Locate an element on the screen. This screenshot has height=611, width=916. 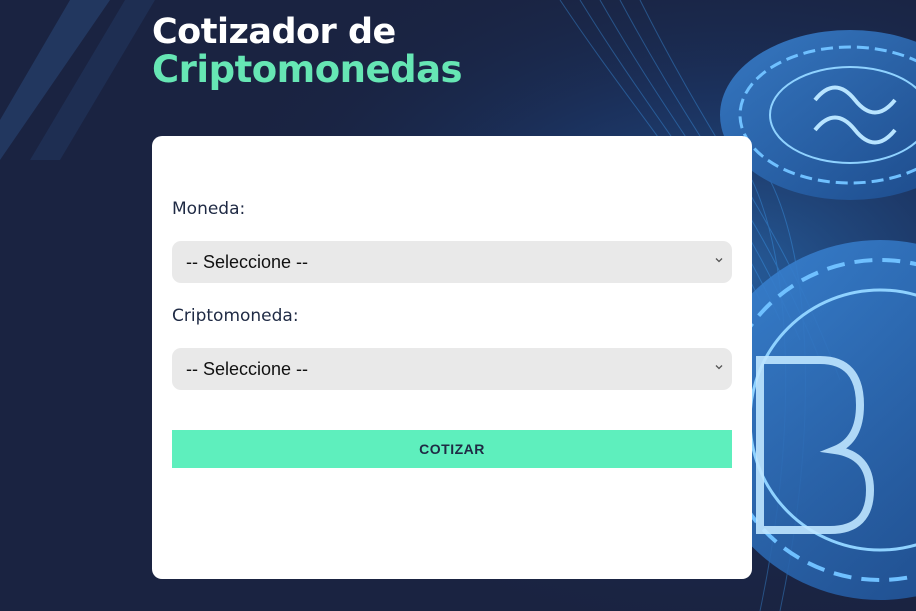
currency-select: -- Seleccione -- is located at coordinates (452, 262).